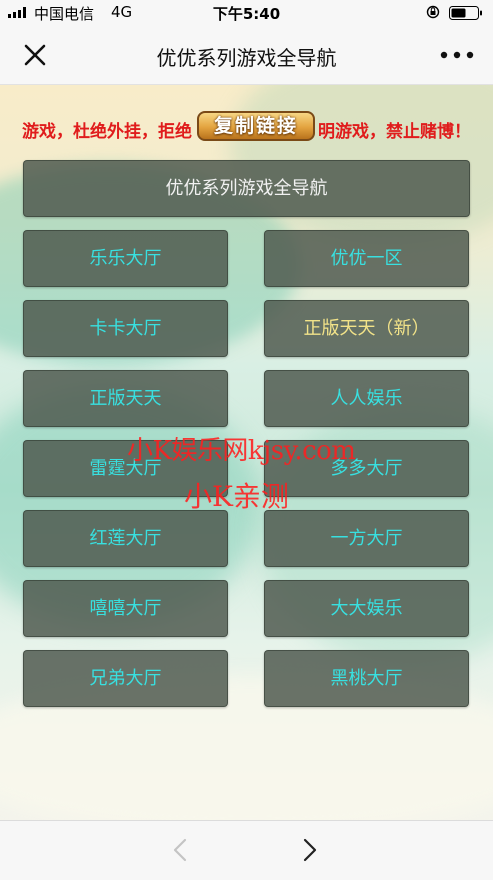 Image resolution: width=493 pixels, height=880 pixels. What do you see at coordinates (366, 328) in the screenshot?
I see `game-button-zhengban-tiantian-new: 正版天天（新）` at bounding box center [366, 328].